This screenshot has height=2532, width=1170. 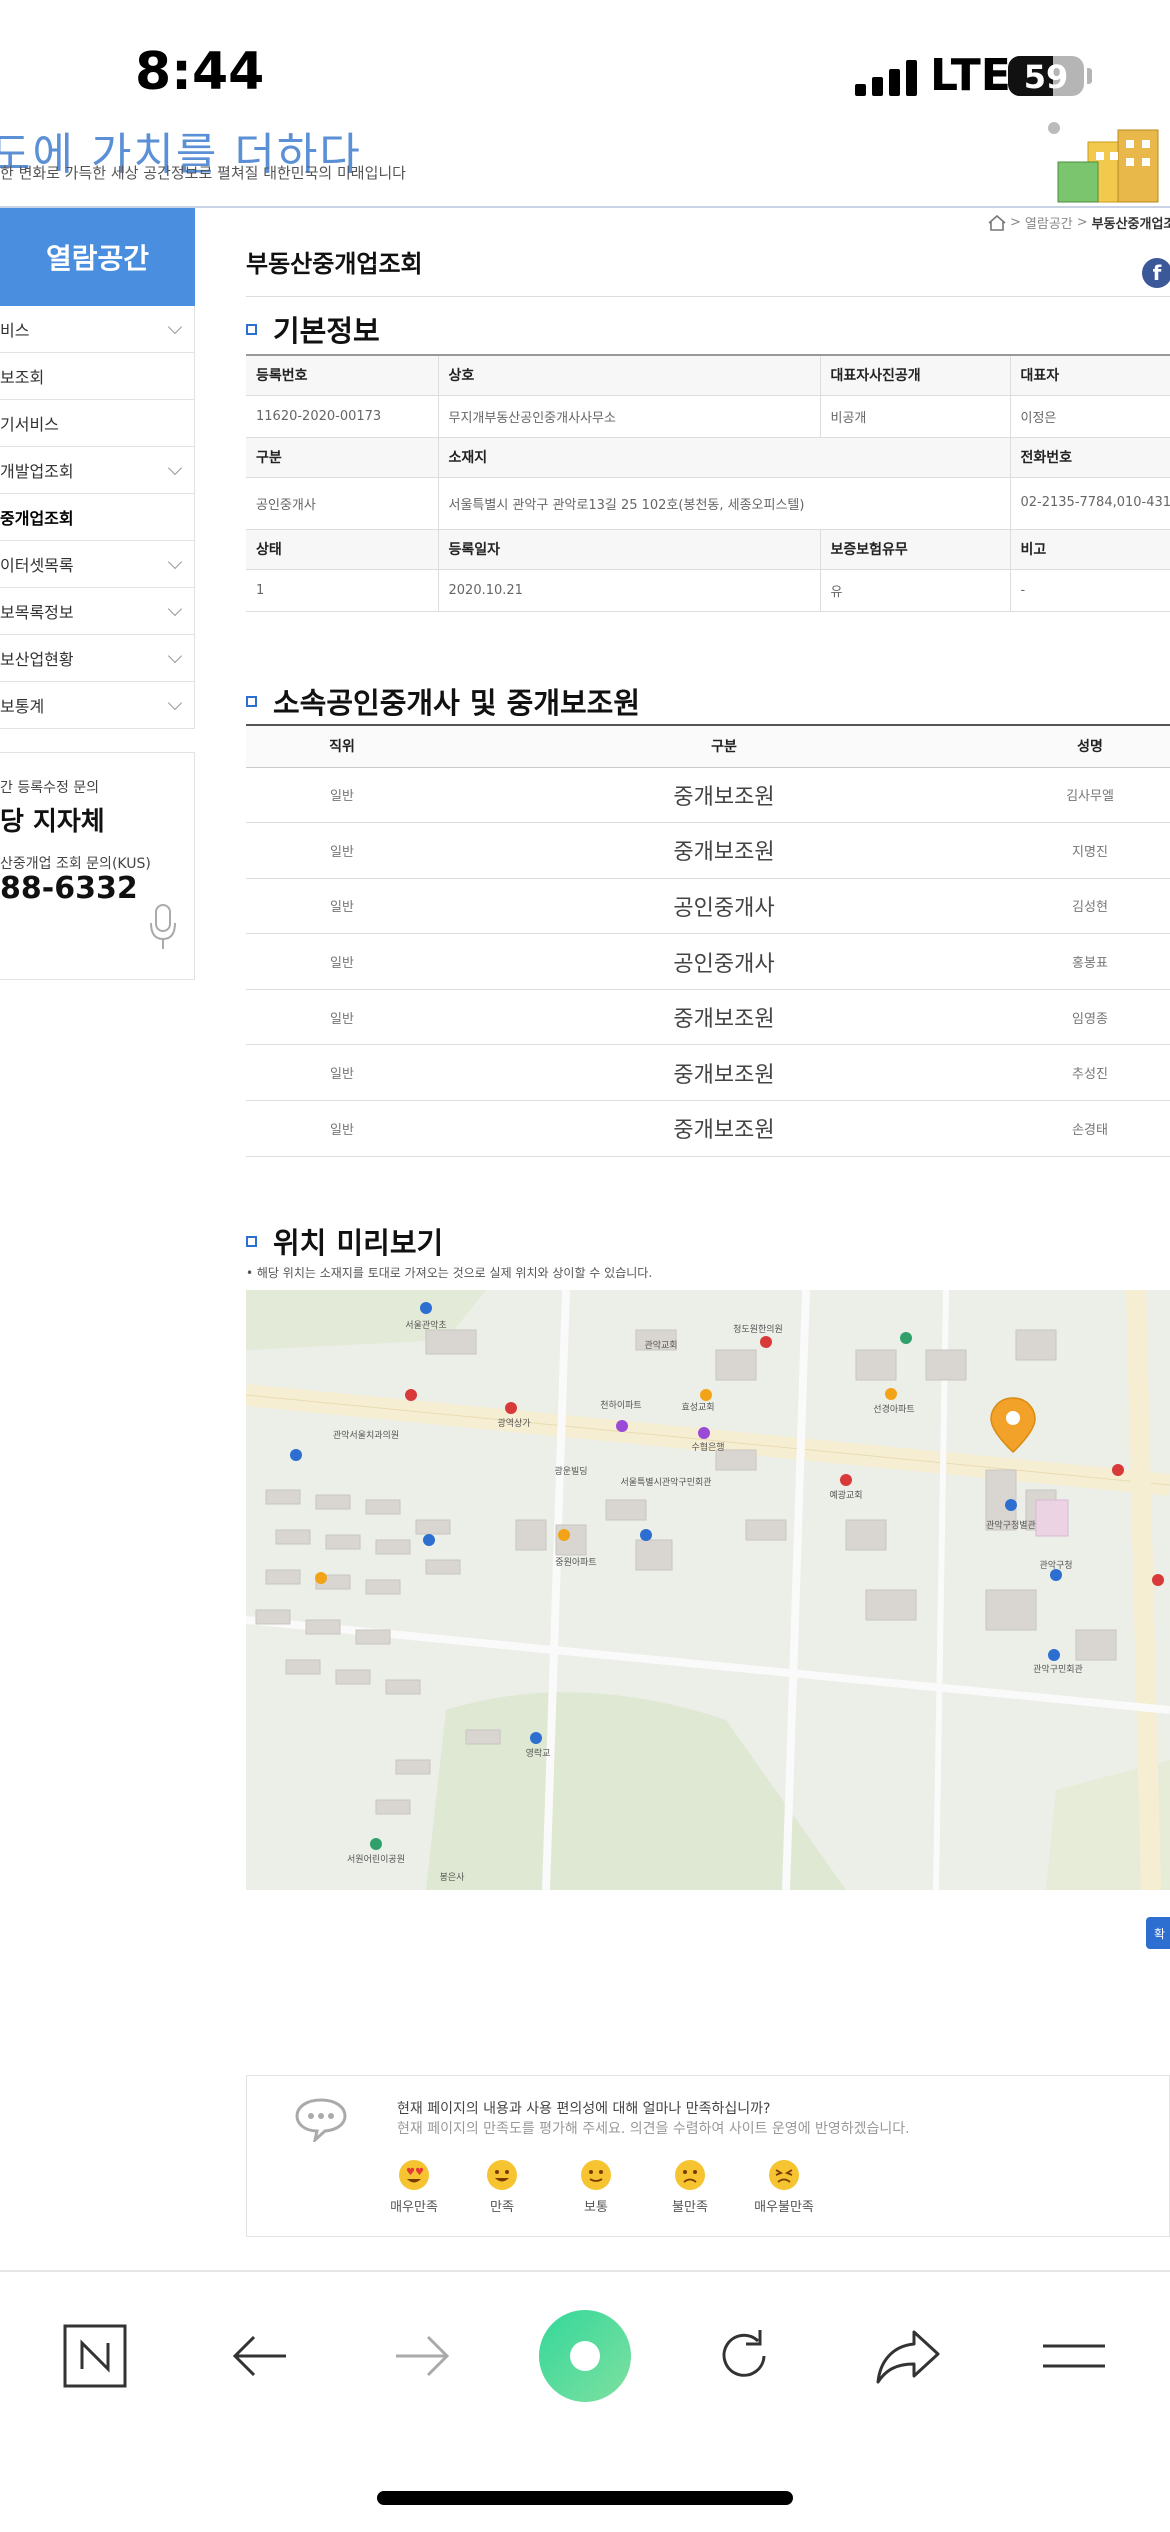 I want to click on th-reg-date: 등록일자, so click(x=629, y=549).